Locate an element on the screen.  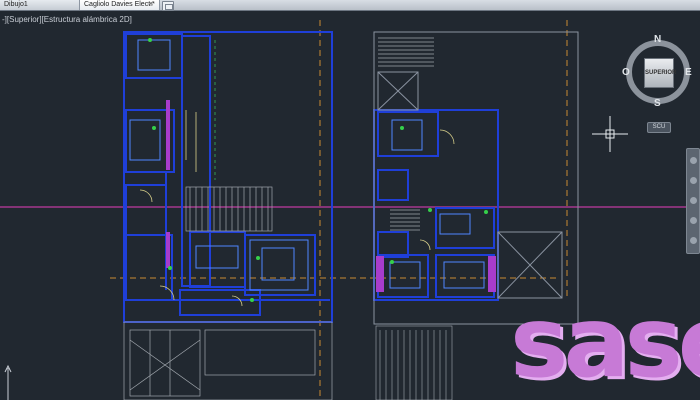
pan-icon is located at coordinates (693, 180).